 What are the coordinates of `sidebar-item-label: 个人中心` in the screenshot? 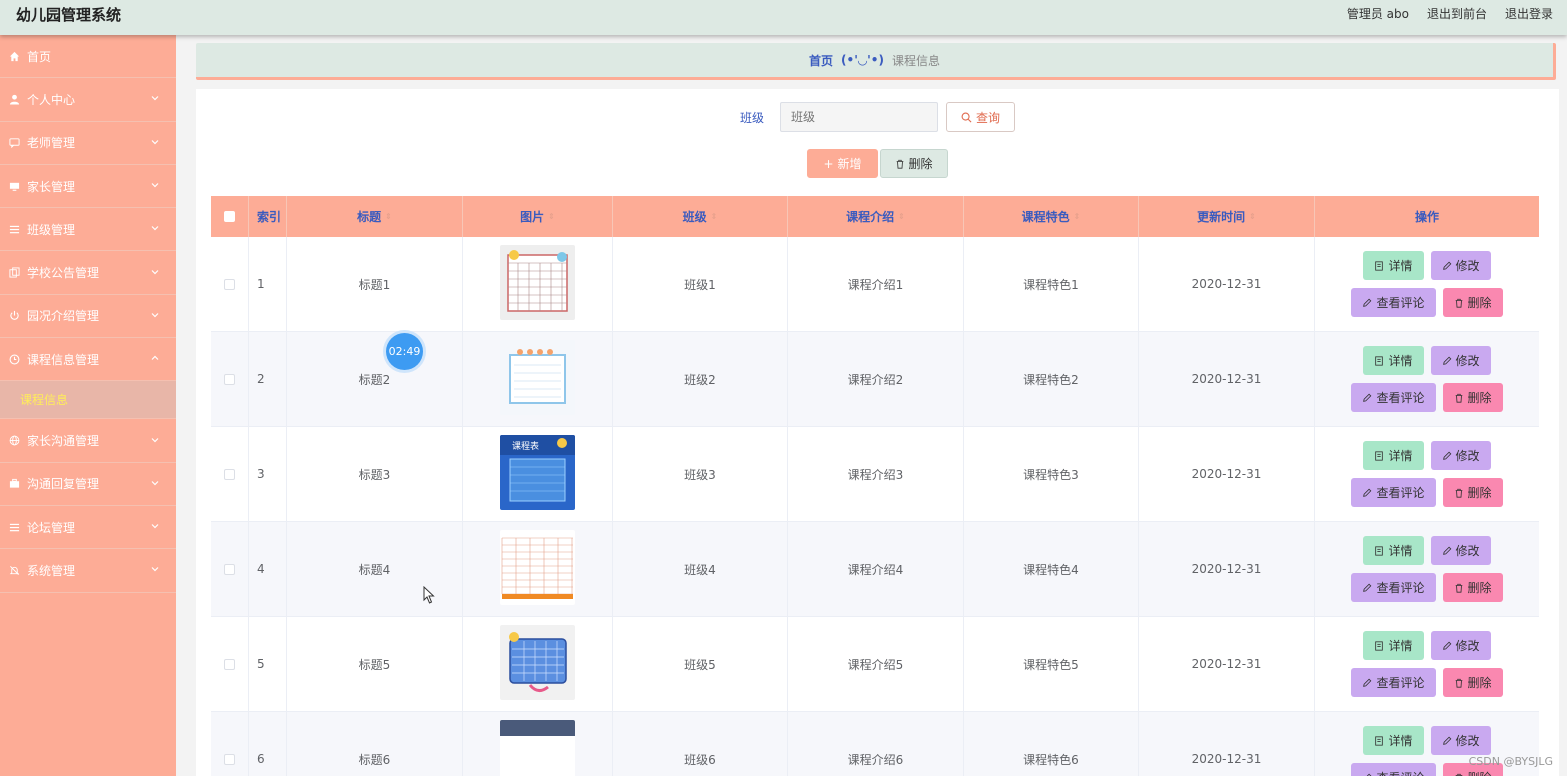 It's located at (51, 99).